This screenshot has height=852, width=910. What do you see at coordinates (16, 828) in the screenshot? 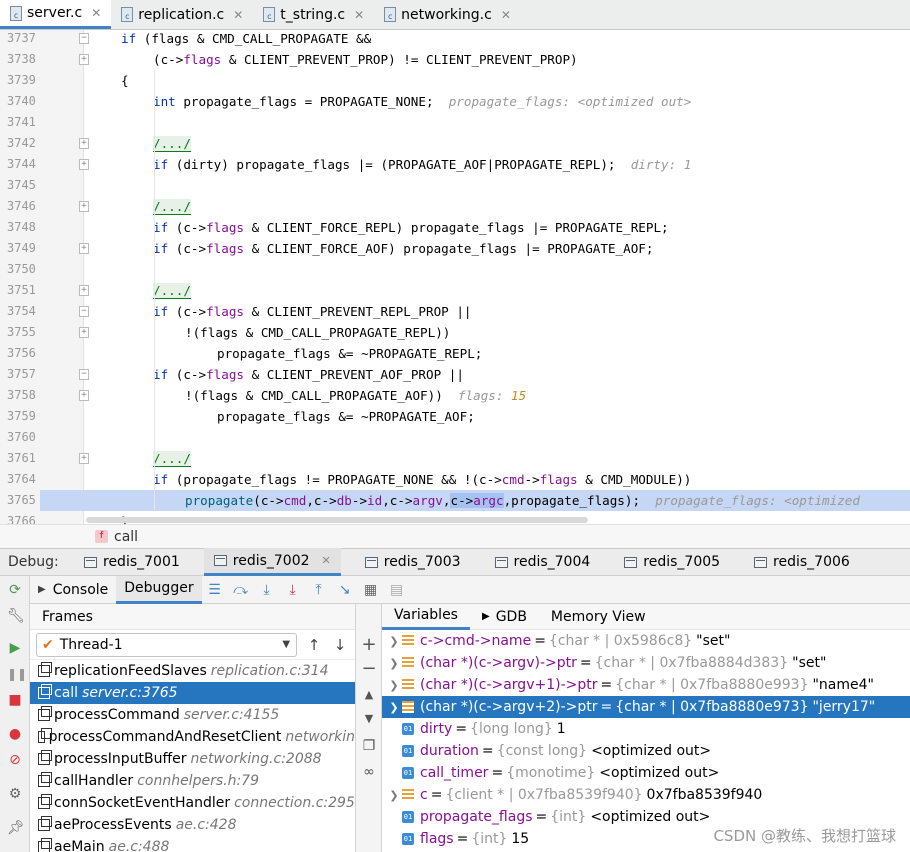
I see `pin-icon: 📌︎` at bounding box center [16, 828].